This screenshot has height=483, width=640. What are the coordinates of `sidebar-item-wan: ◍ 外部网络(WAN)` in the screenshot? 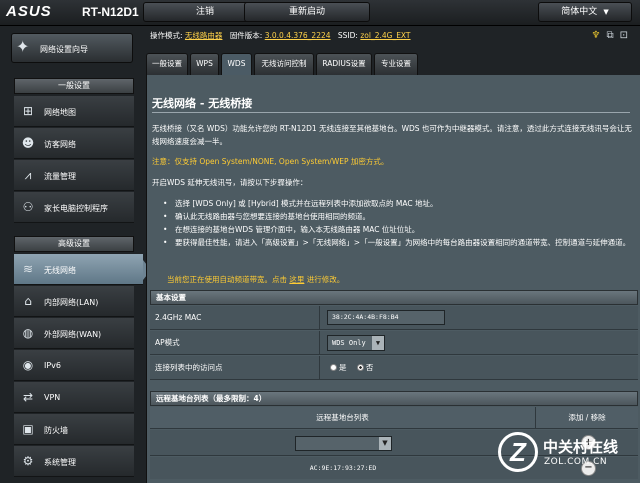 It's located at (74, 333).